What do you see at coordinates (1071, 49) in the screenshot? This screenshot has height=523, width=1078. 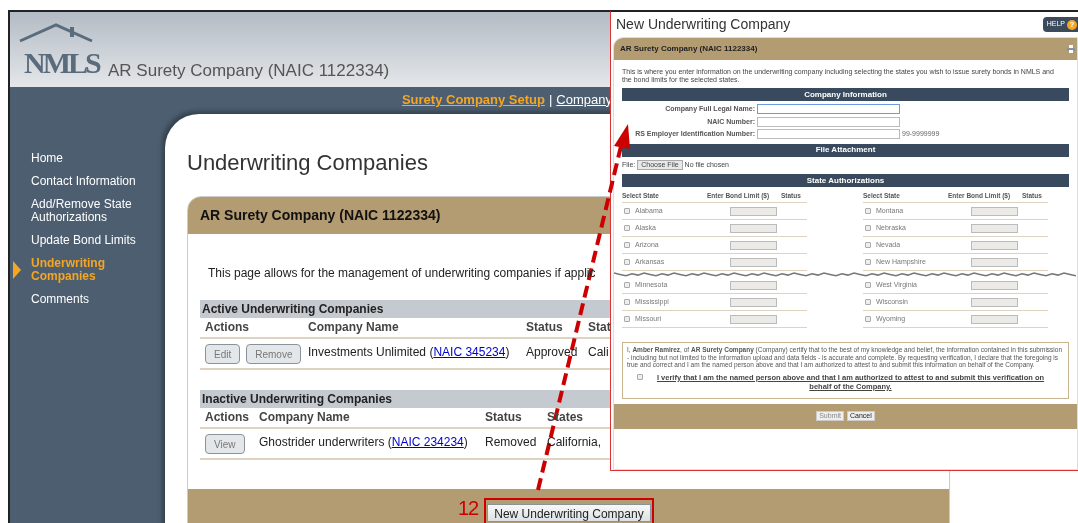 I see `printer-icon` at bounding box center [1071, 49].